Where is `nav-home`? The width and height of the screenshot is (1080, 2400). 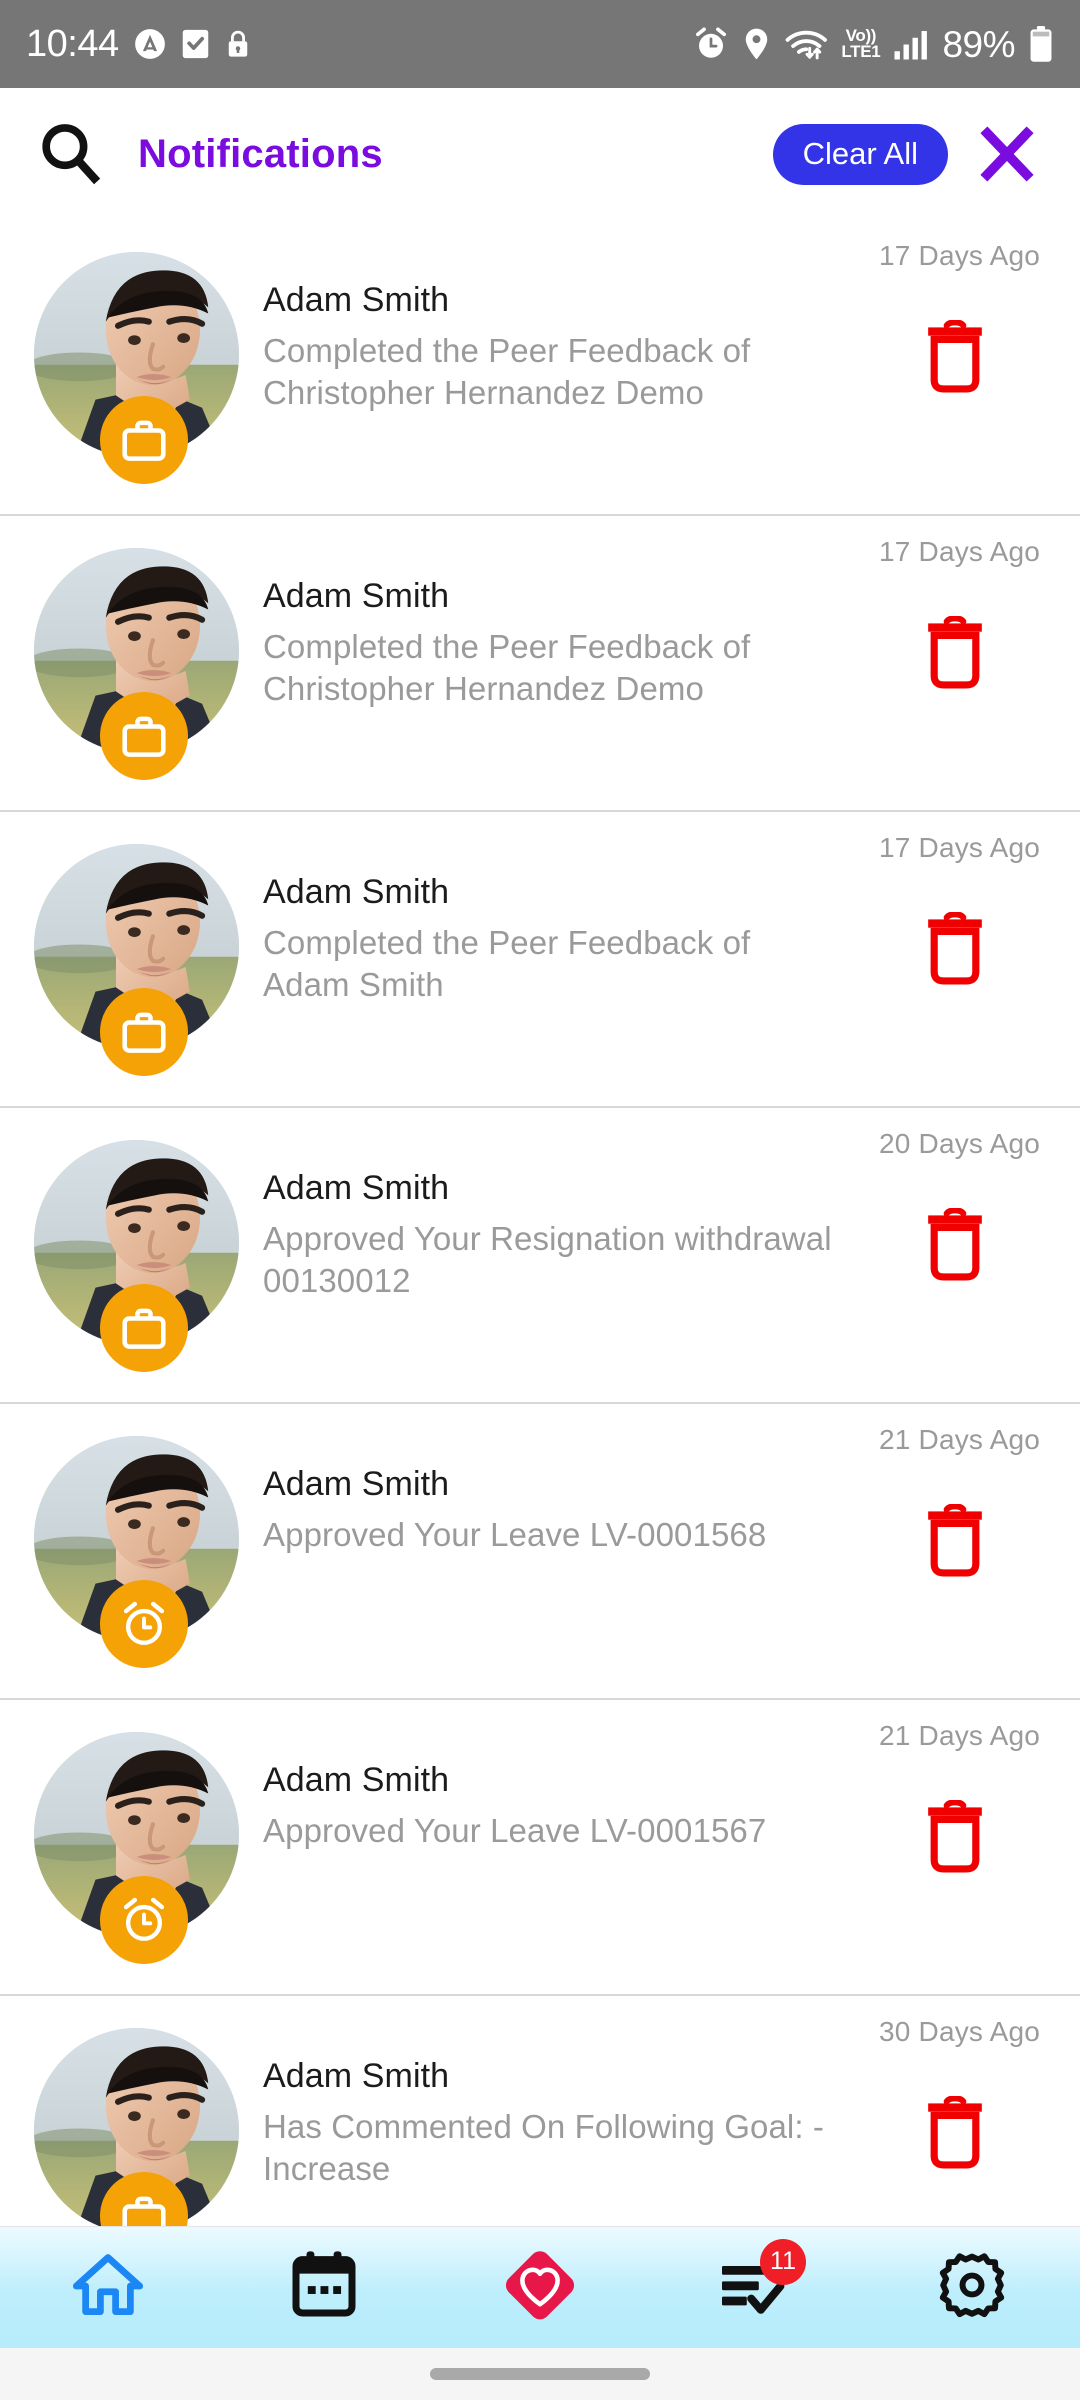
nav-home is located at coordinates (108, 2288).